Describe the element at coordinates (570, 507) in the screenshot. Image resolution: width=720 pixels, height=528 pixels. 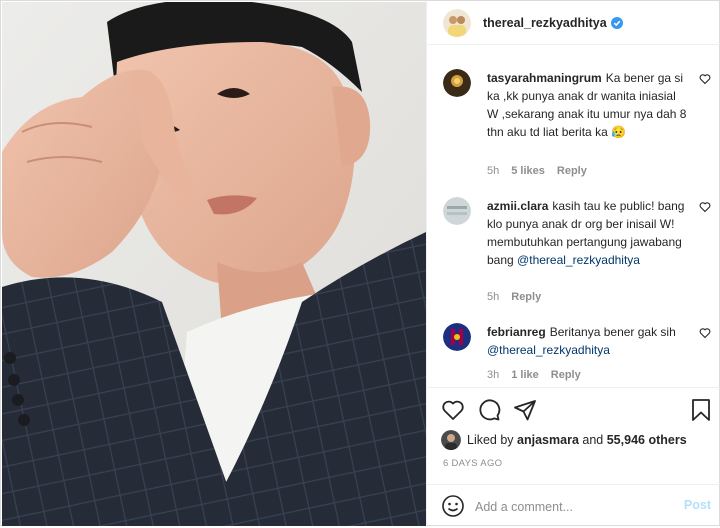
I see `add-comment-input` at that location.